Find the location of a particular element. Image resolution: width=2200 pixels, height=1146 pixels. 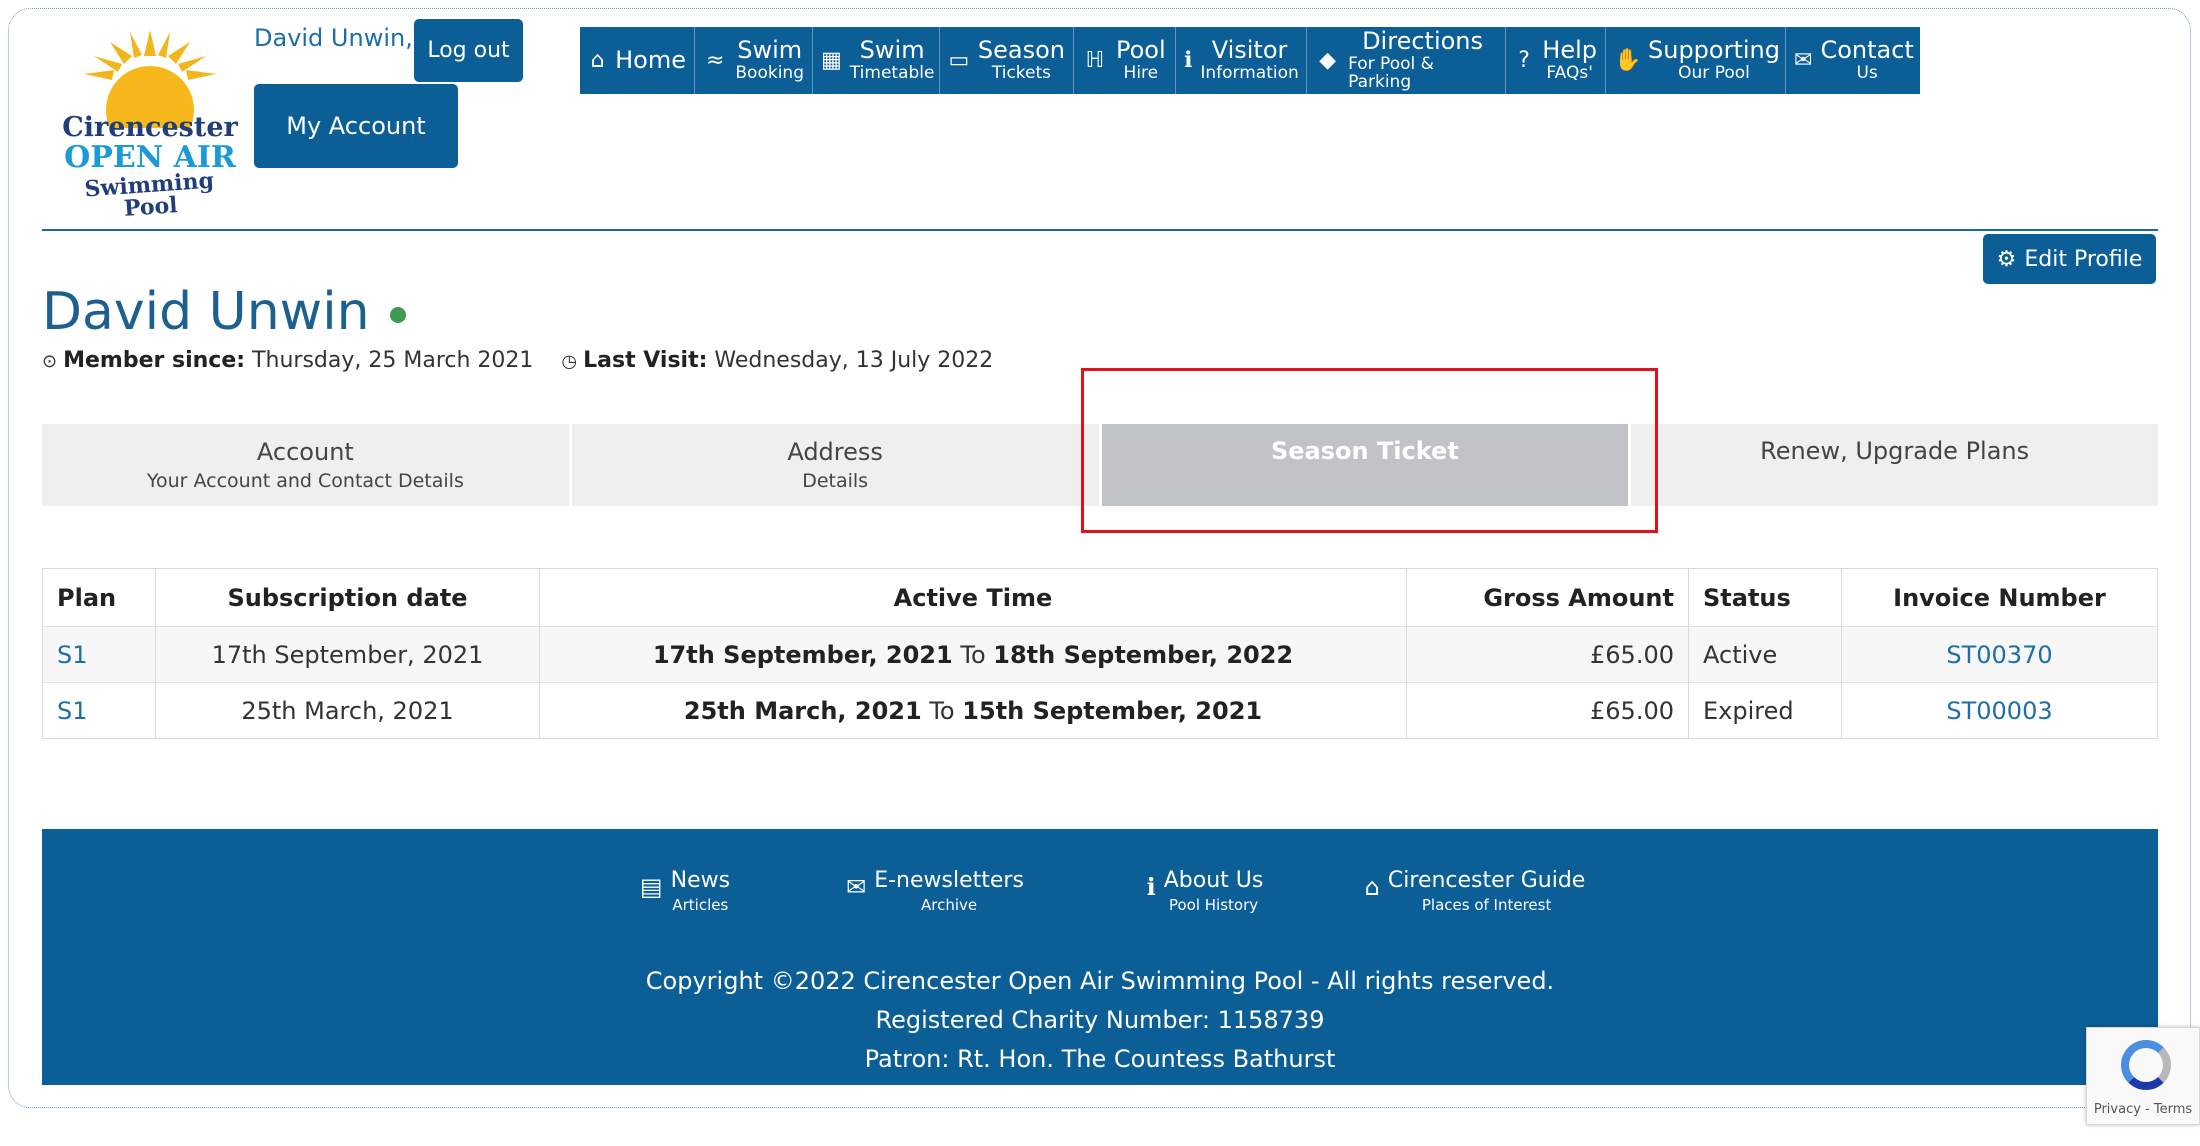

clock-icon: ◷ is located at coordinates (569, 361).